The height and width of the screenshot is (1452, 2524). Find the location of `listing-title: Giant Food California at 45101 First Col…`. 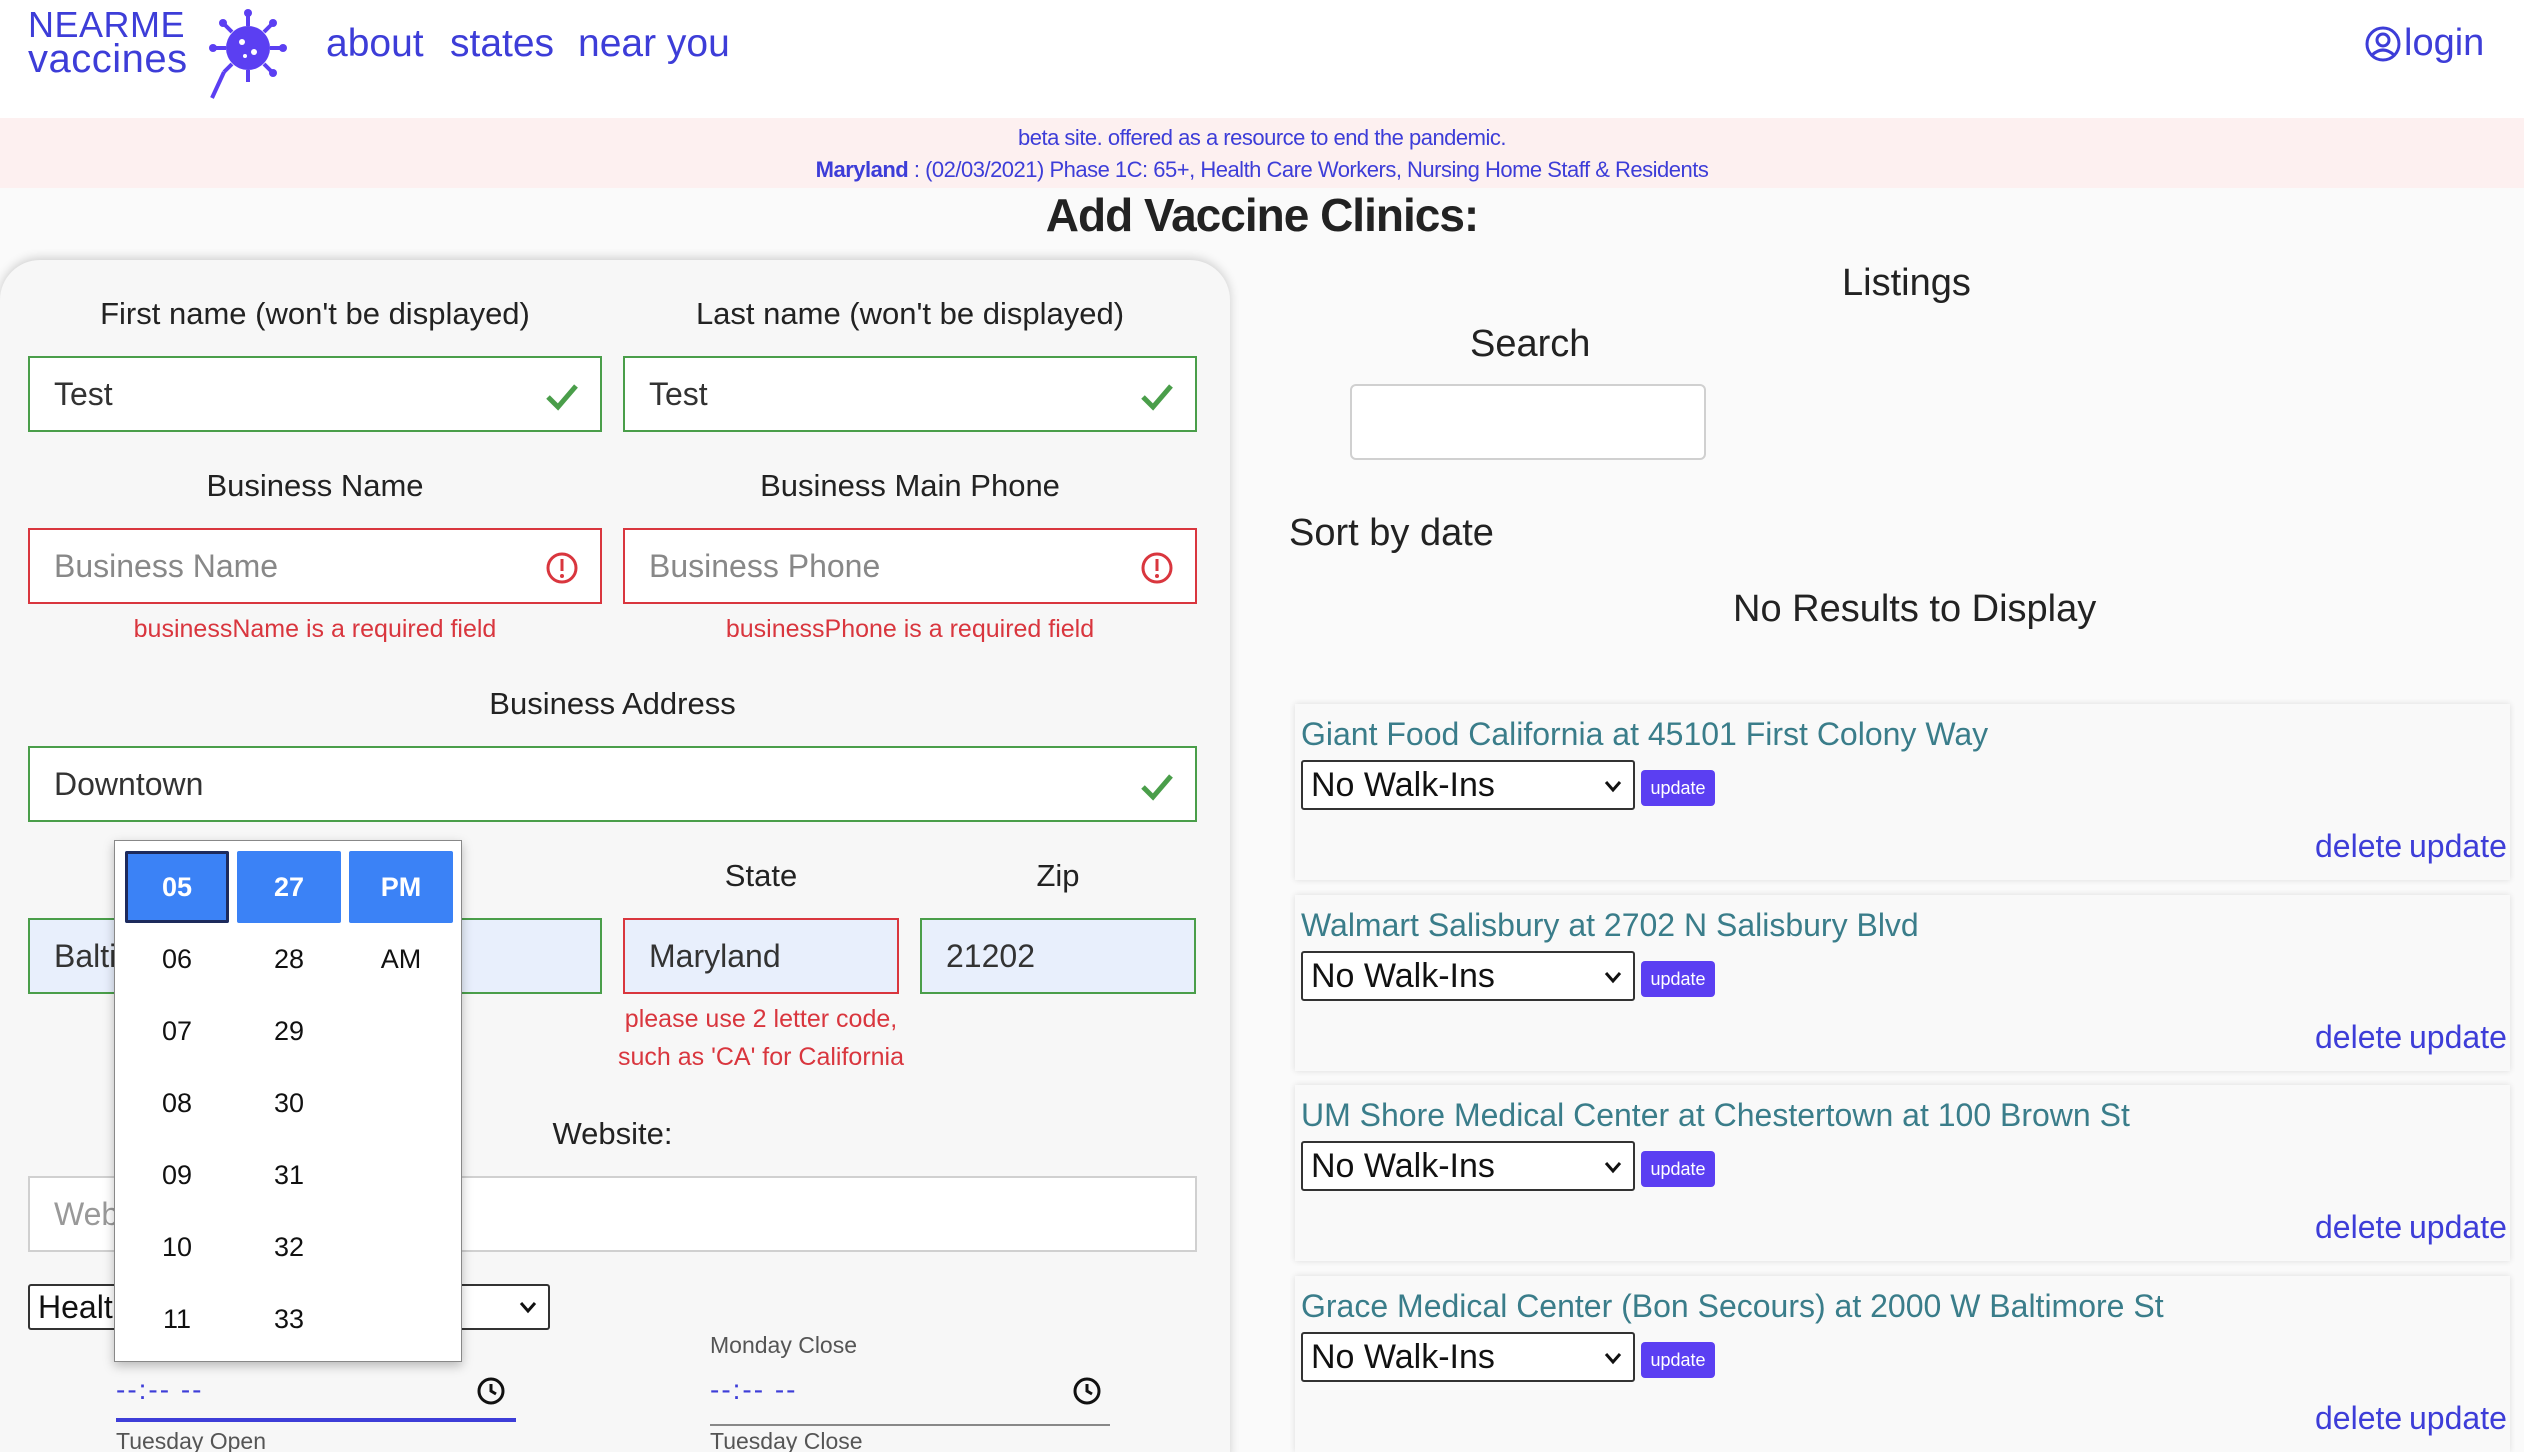

listing-title: Giant Food California at 45101 First Col… is located at coordinates (1644, 734).